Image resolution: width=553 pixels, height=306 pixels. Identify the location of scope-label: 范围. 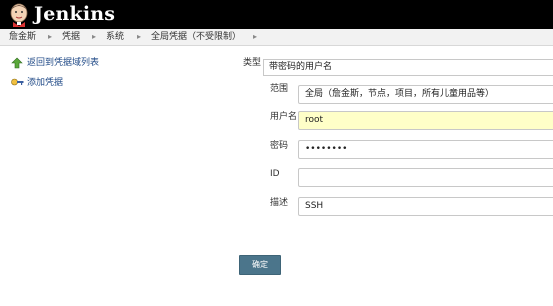
(279, 89).